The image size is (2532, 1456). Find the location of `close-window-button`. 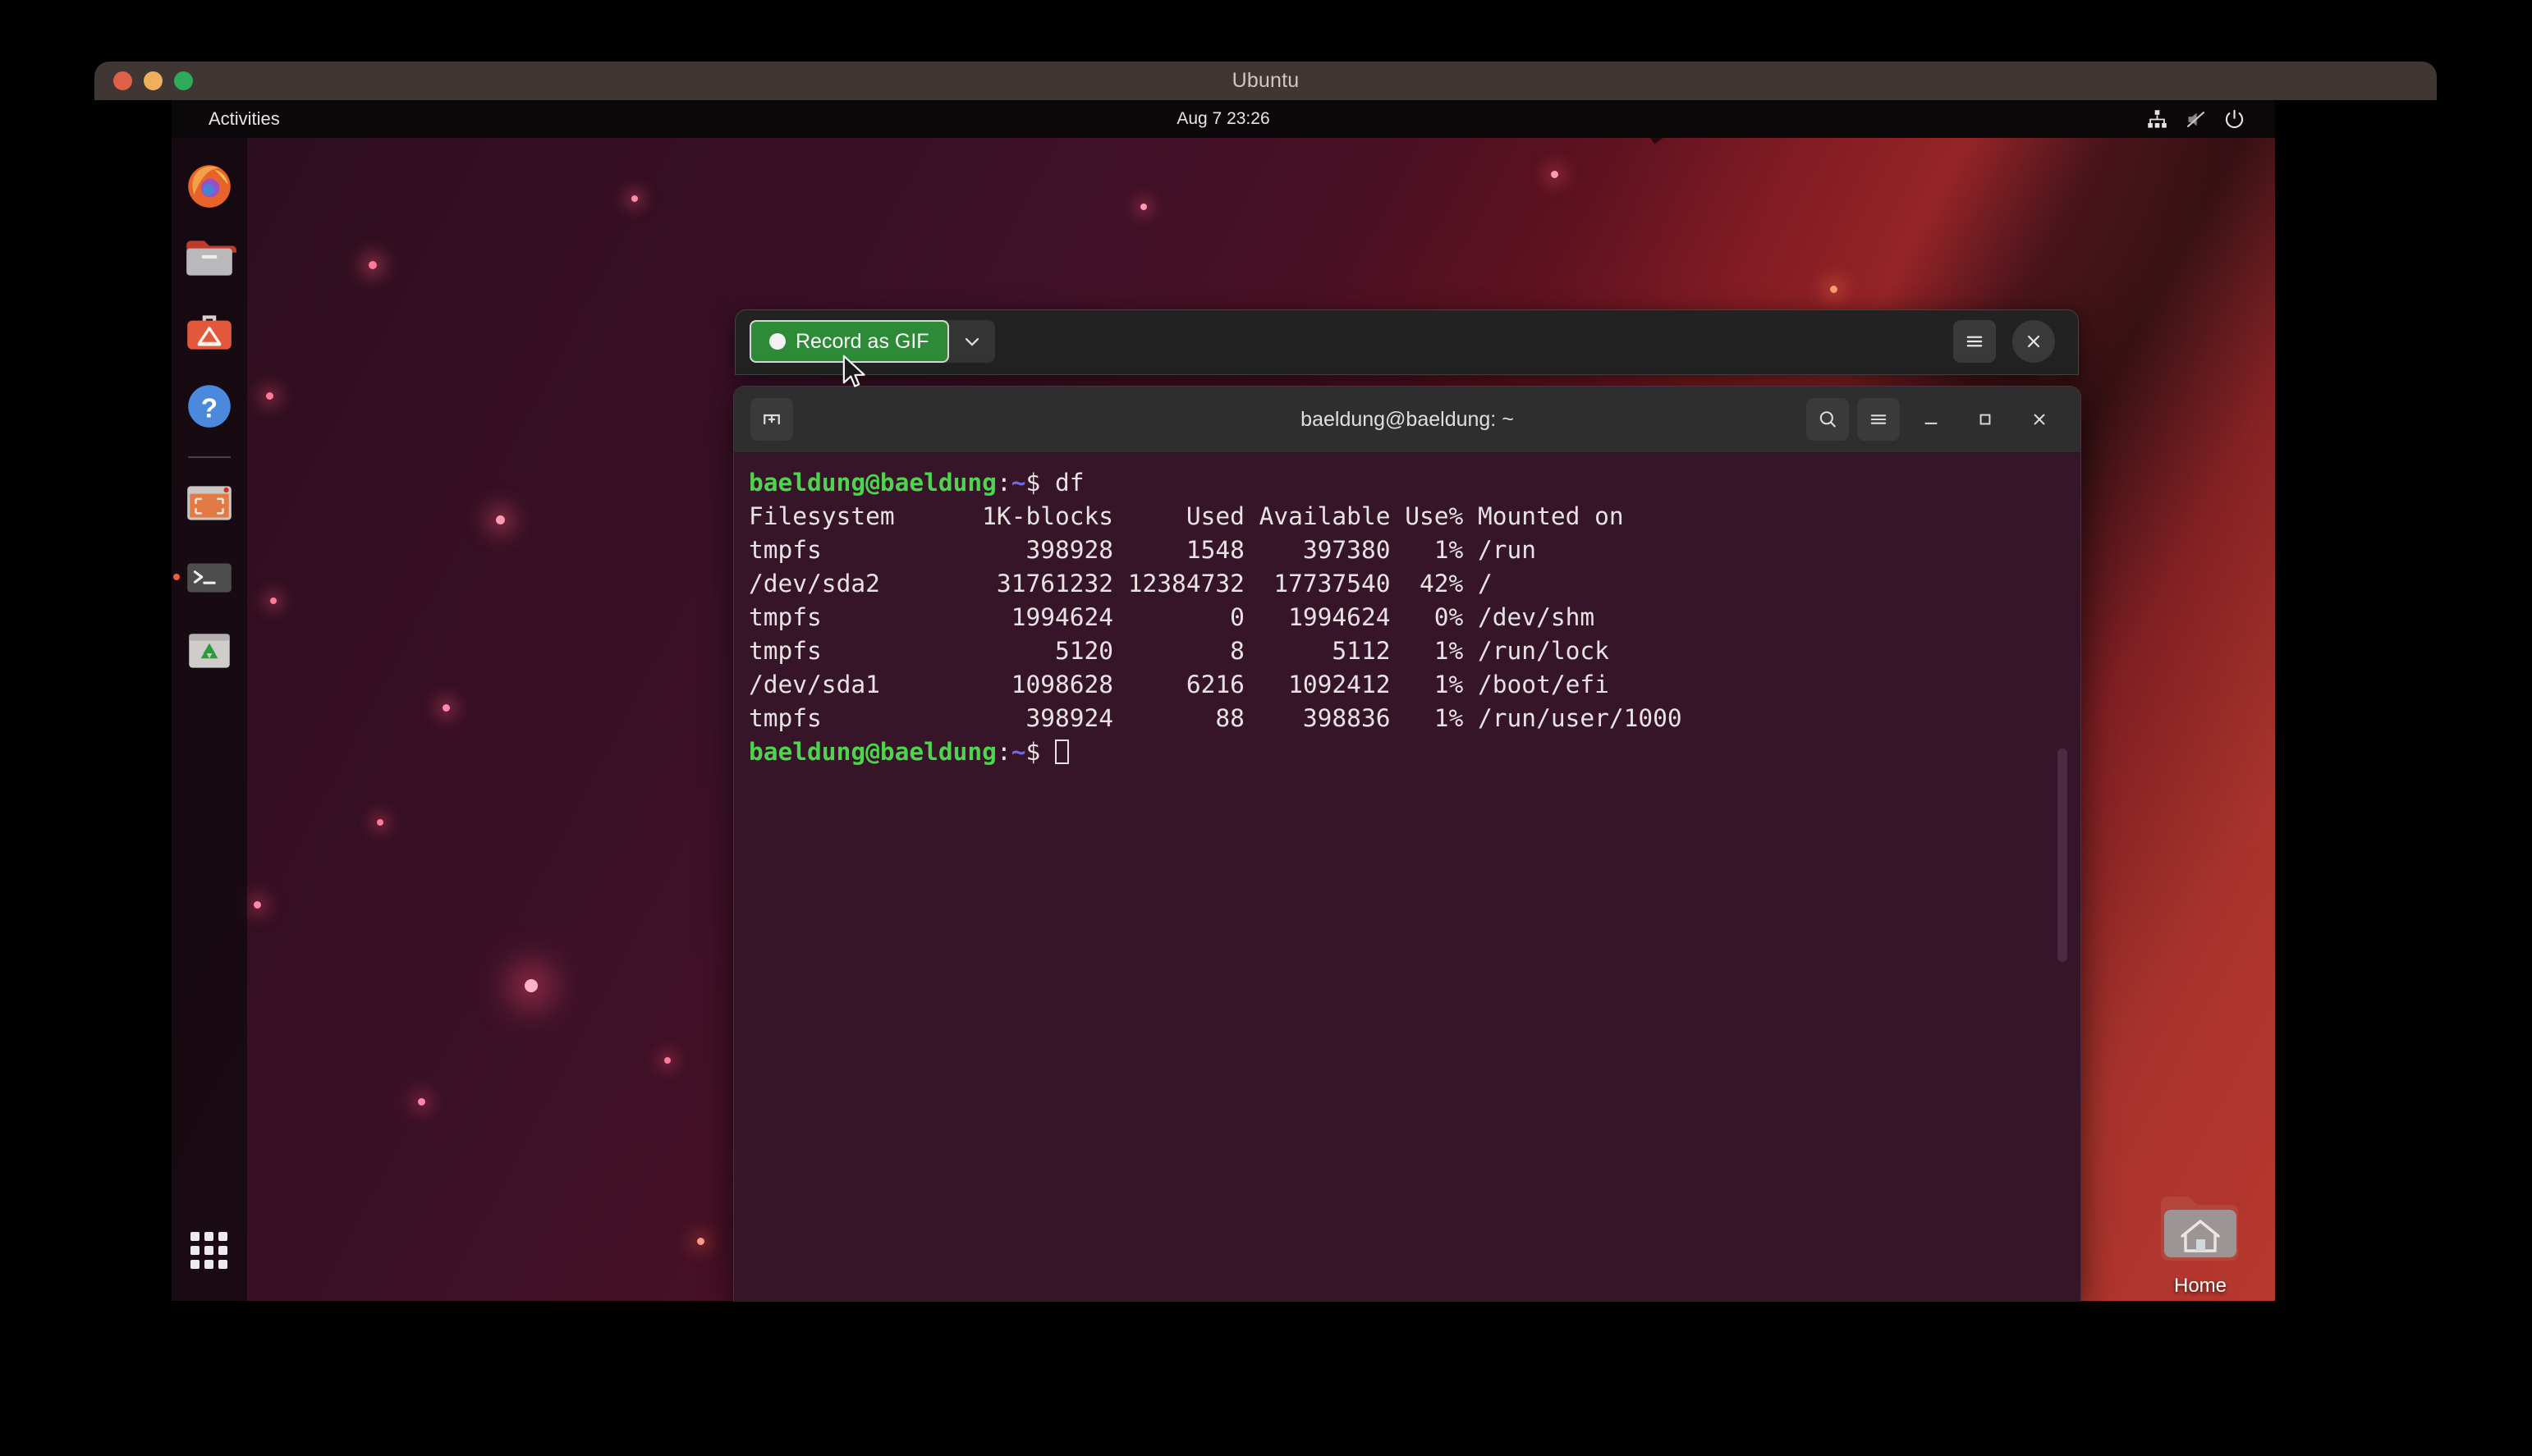

close-window-button is located at coordinates (123, 80).